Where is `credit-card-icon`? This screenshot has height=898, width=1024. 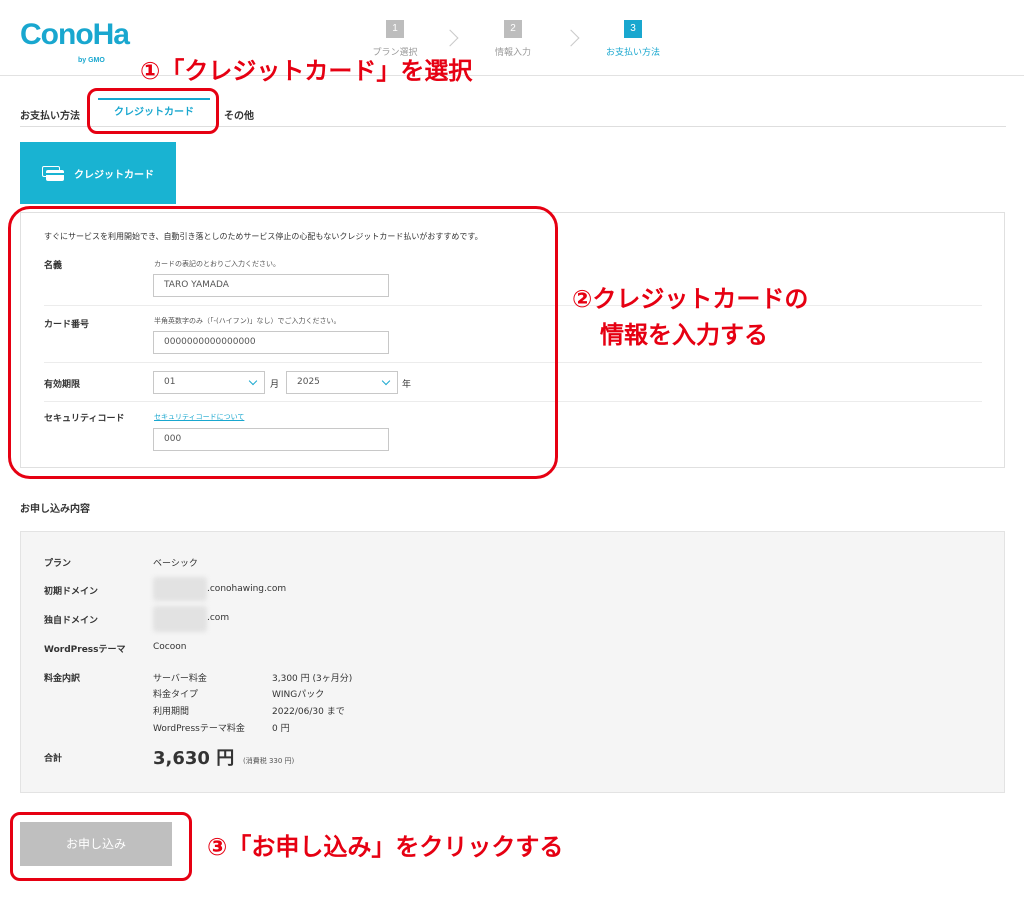 credit-card-icon is located at coordinates (53, 173).